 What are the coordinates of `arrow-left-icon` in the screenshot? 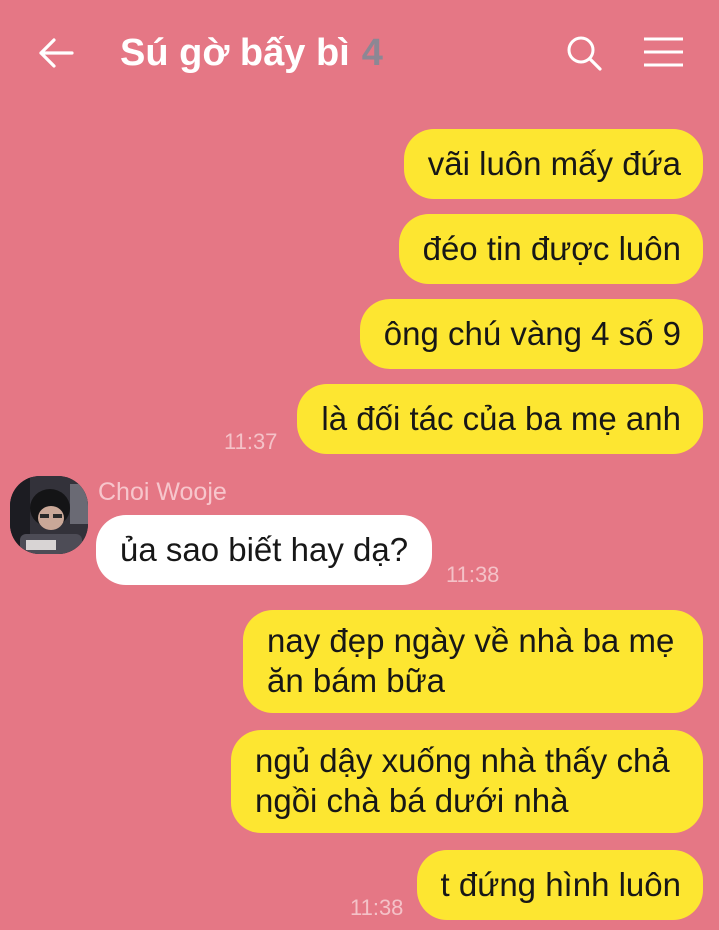 It's located at (56, 53).